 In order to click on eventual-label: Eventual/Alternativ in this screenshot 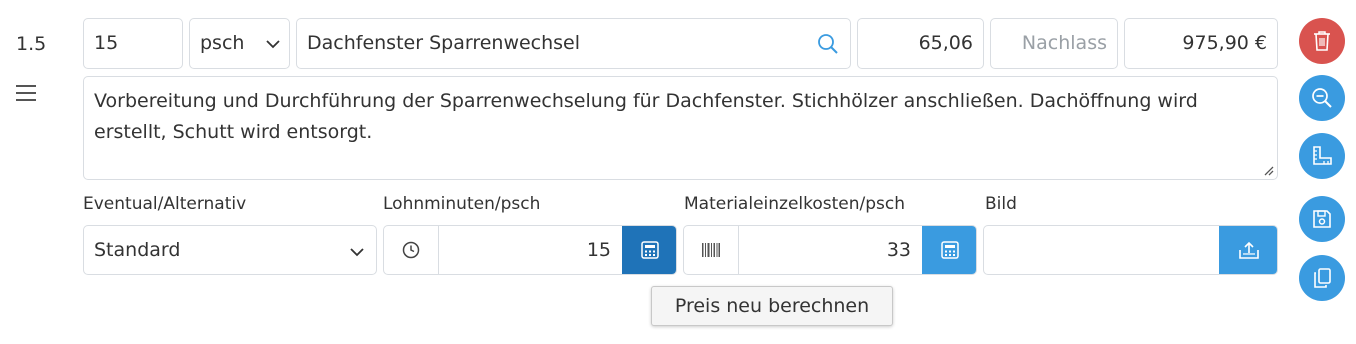, I will do `click(165, 204)`.